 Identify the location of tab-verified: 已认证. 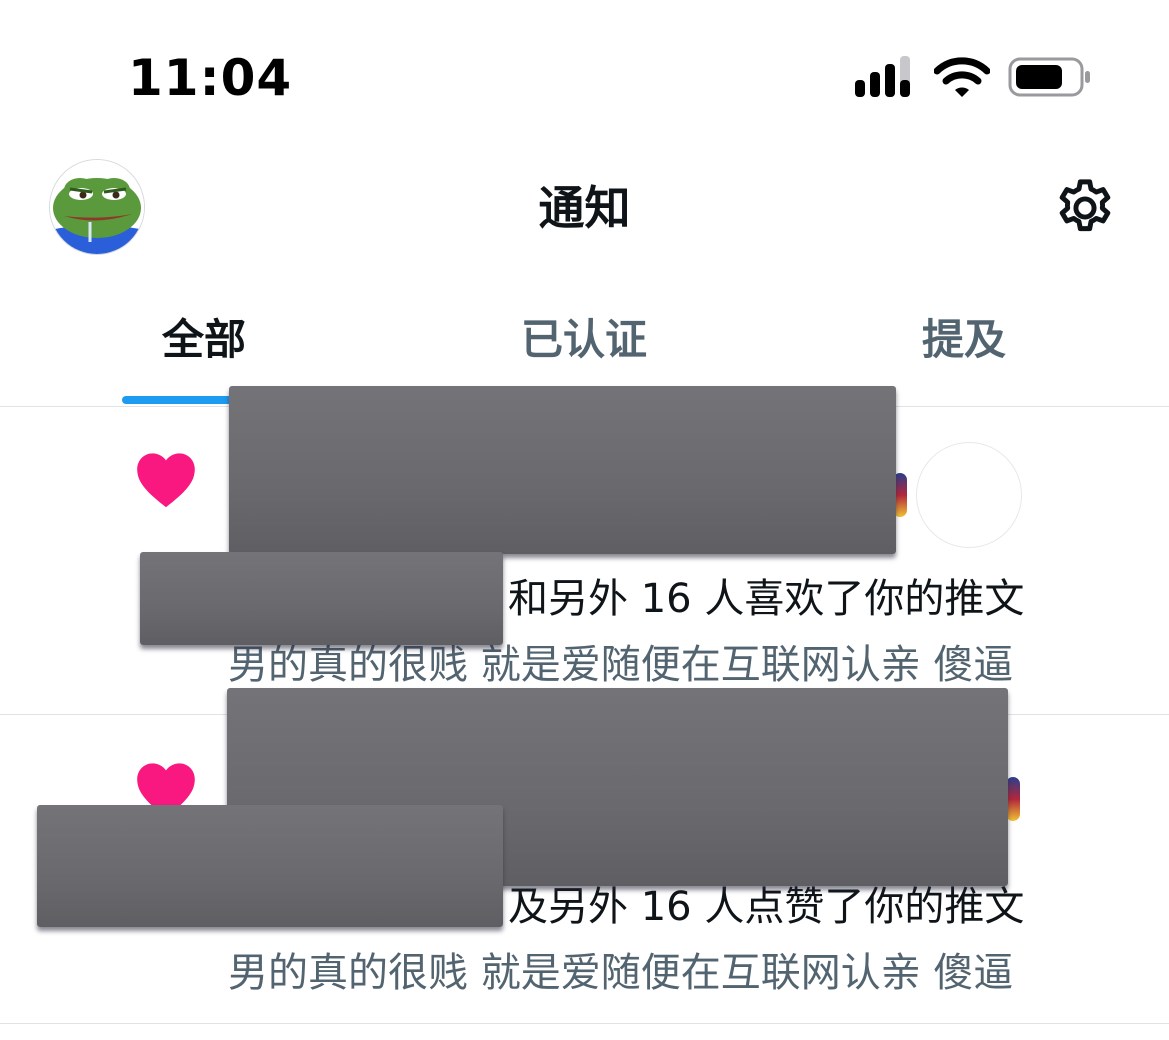
(584, 340).